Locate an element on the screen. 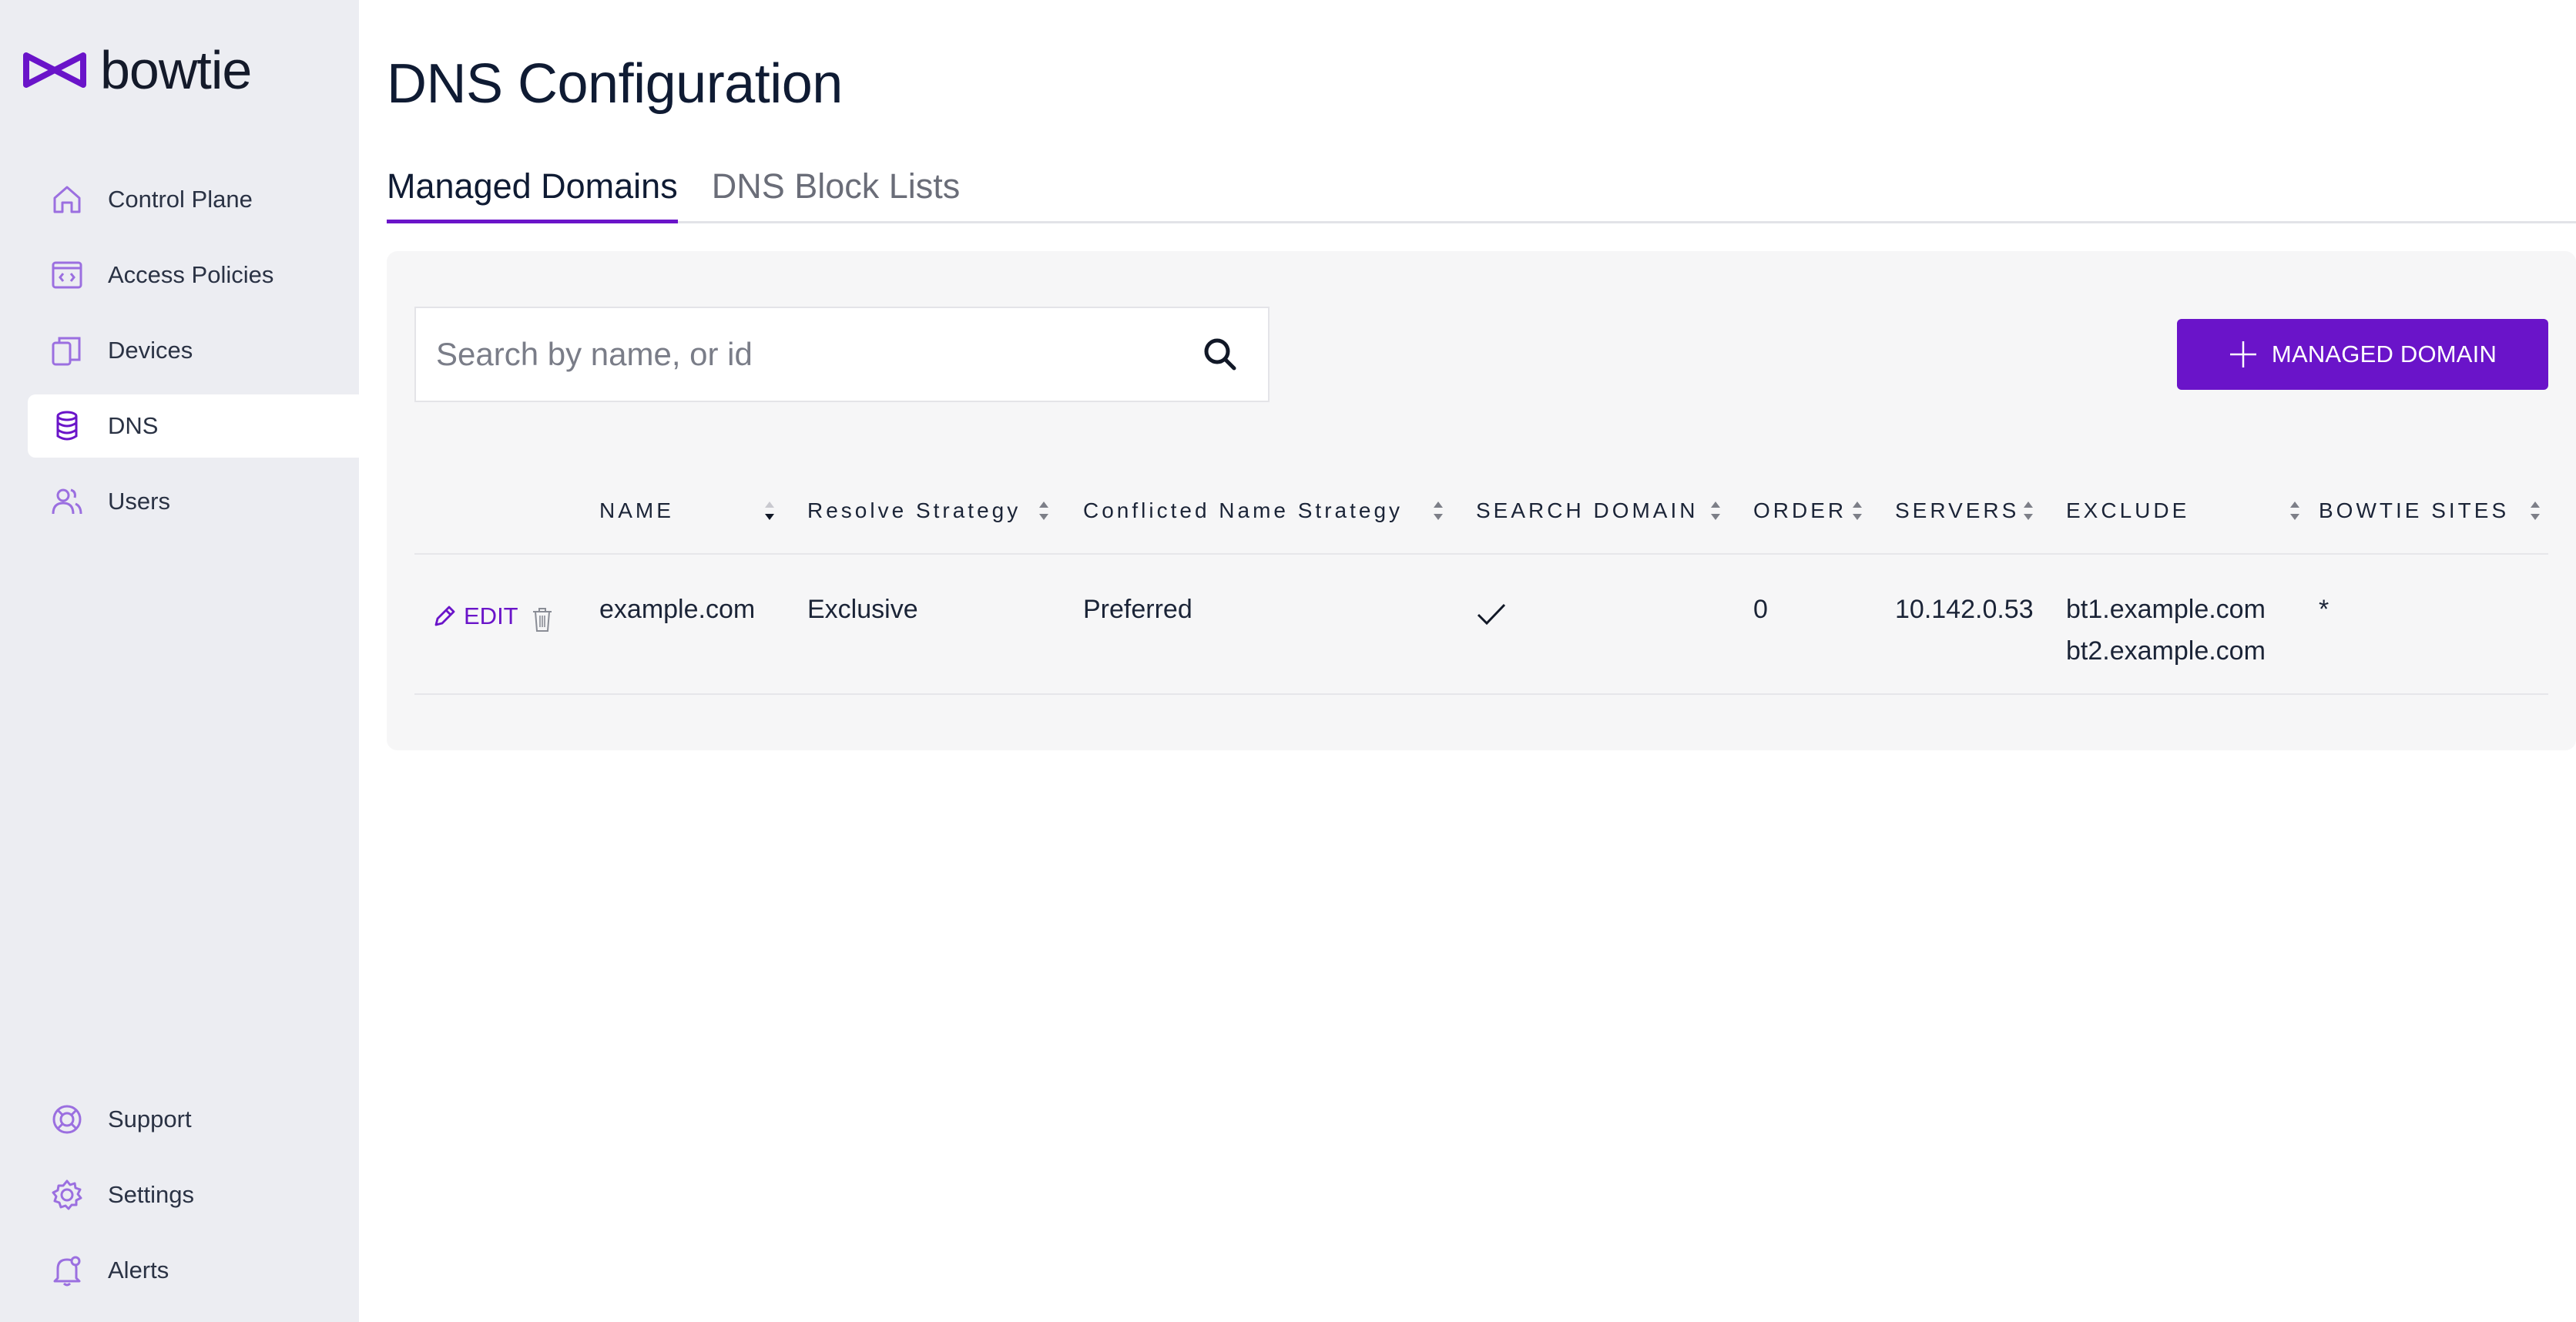  edit-label: EDIT is located at coordinates (491, 615).